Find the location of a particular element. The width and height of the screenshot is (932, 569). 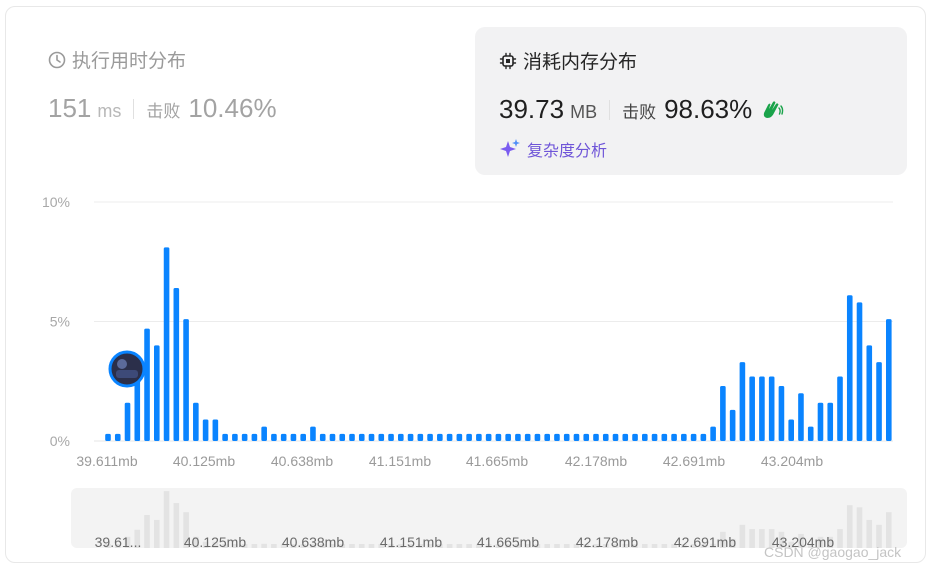

y-tick-label: 10% is located at coordinates (56, 202).